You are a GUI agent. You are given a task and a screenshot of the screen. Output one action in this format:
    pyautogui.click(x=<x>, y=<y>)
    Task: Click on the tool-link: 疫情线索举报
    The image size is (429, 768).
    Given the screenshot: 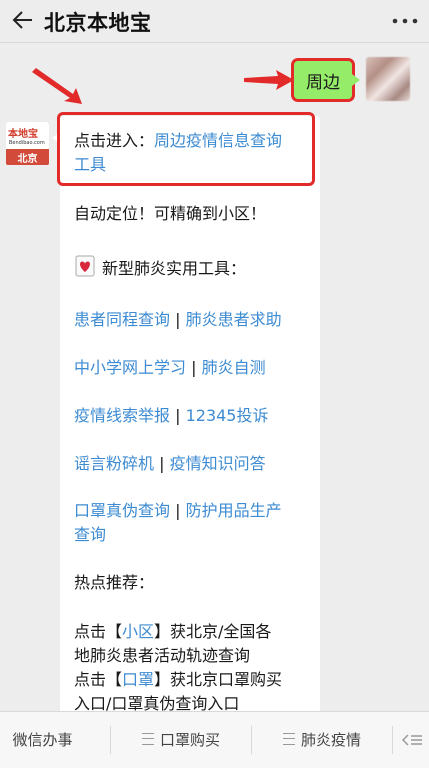 What is the action you would take?
    pyautogui.click(x=122, y=415)
    